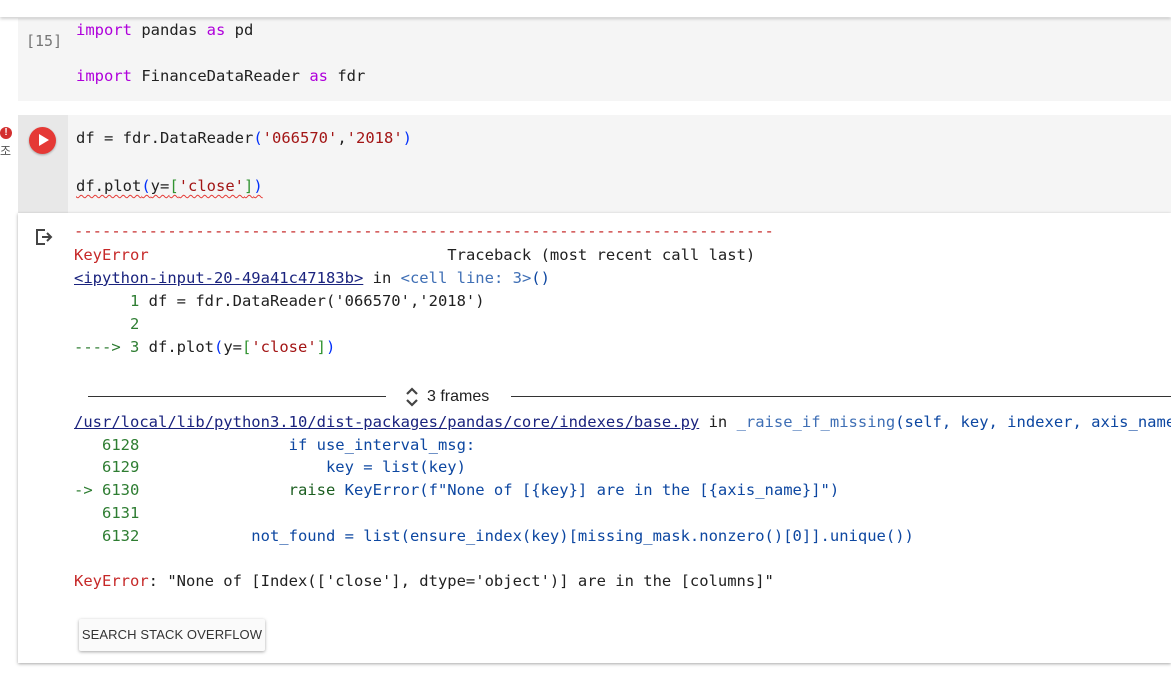 The image size is (1171, 697). Describe the element at coordinates (279, 301) in the screenshot. I see `traceback-line-1: 1 df = fdr.DataReader('066570','2018')` at that location.